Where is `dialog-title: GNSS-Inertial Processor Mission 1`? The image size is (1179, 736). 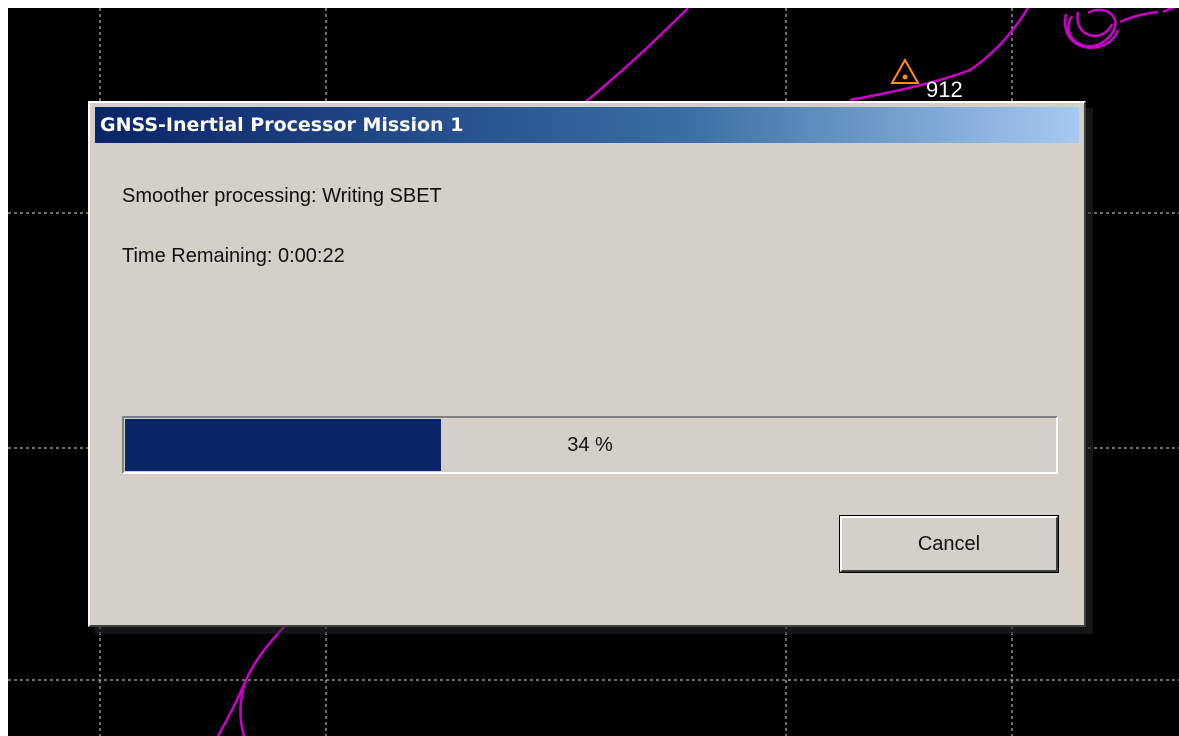 dialog-title: GNSS-Inertial Processor Mission 1 is located at coordinates (587, 125).